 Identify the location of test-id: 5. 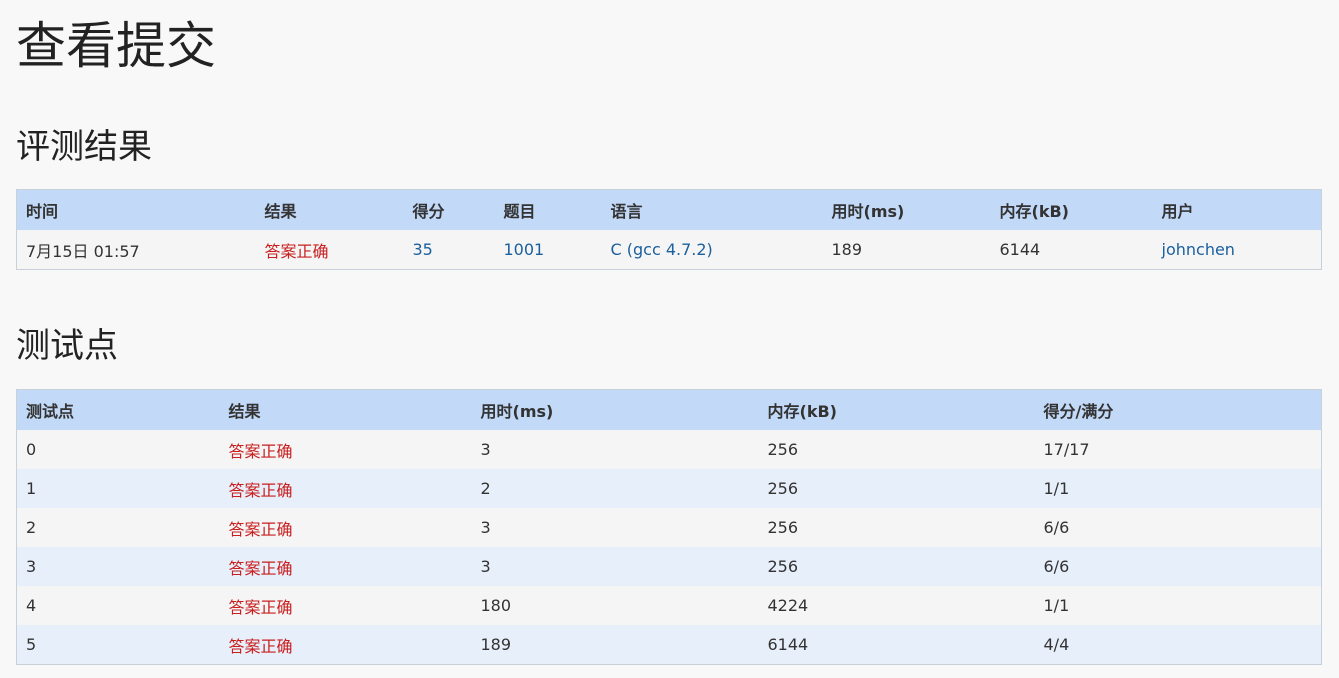
(118, 645).